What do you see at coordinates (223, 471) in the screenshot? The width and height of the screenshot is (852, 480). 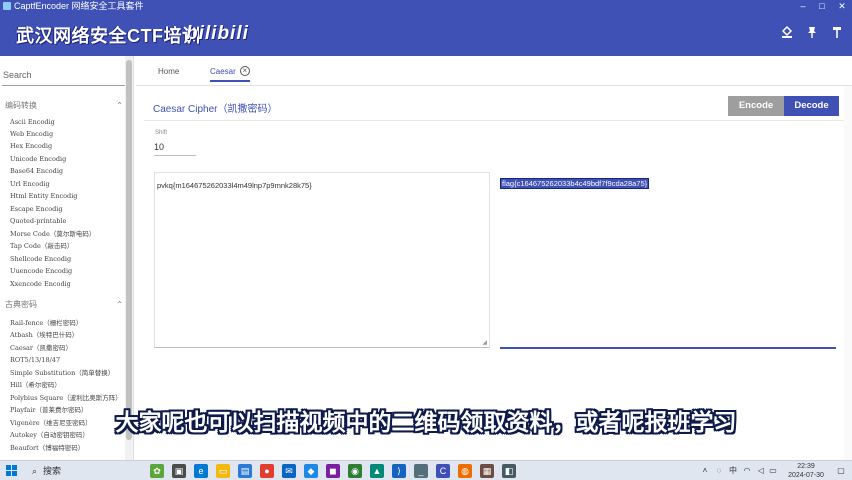 I see `file-explorer-icon: ▭` at bounding box center [223, 471].